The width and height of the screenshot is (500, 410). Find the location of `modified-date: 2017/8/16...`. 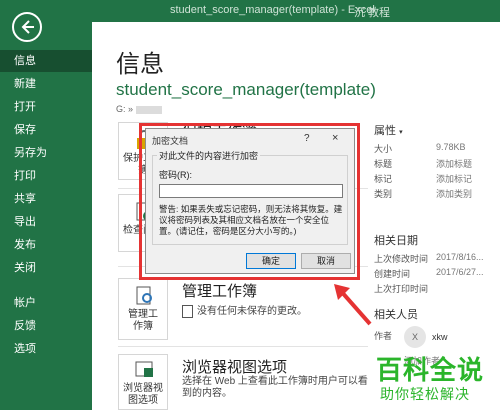

modified-date: 2017/8/16... is located at coordinates (460, 257).